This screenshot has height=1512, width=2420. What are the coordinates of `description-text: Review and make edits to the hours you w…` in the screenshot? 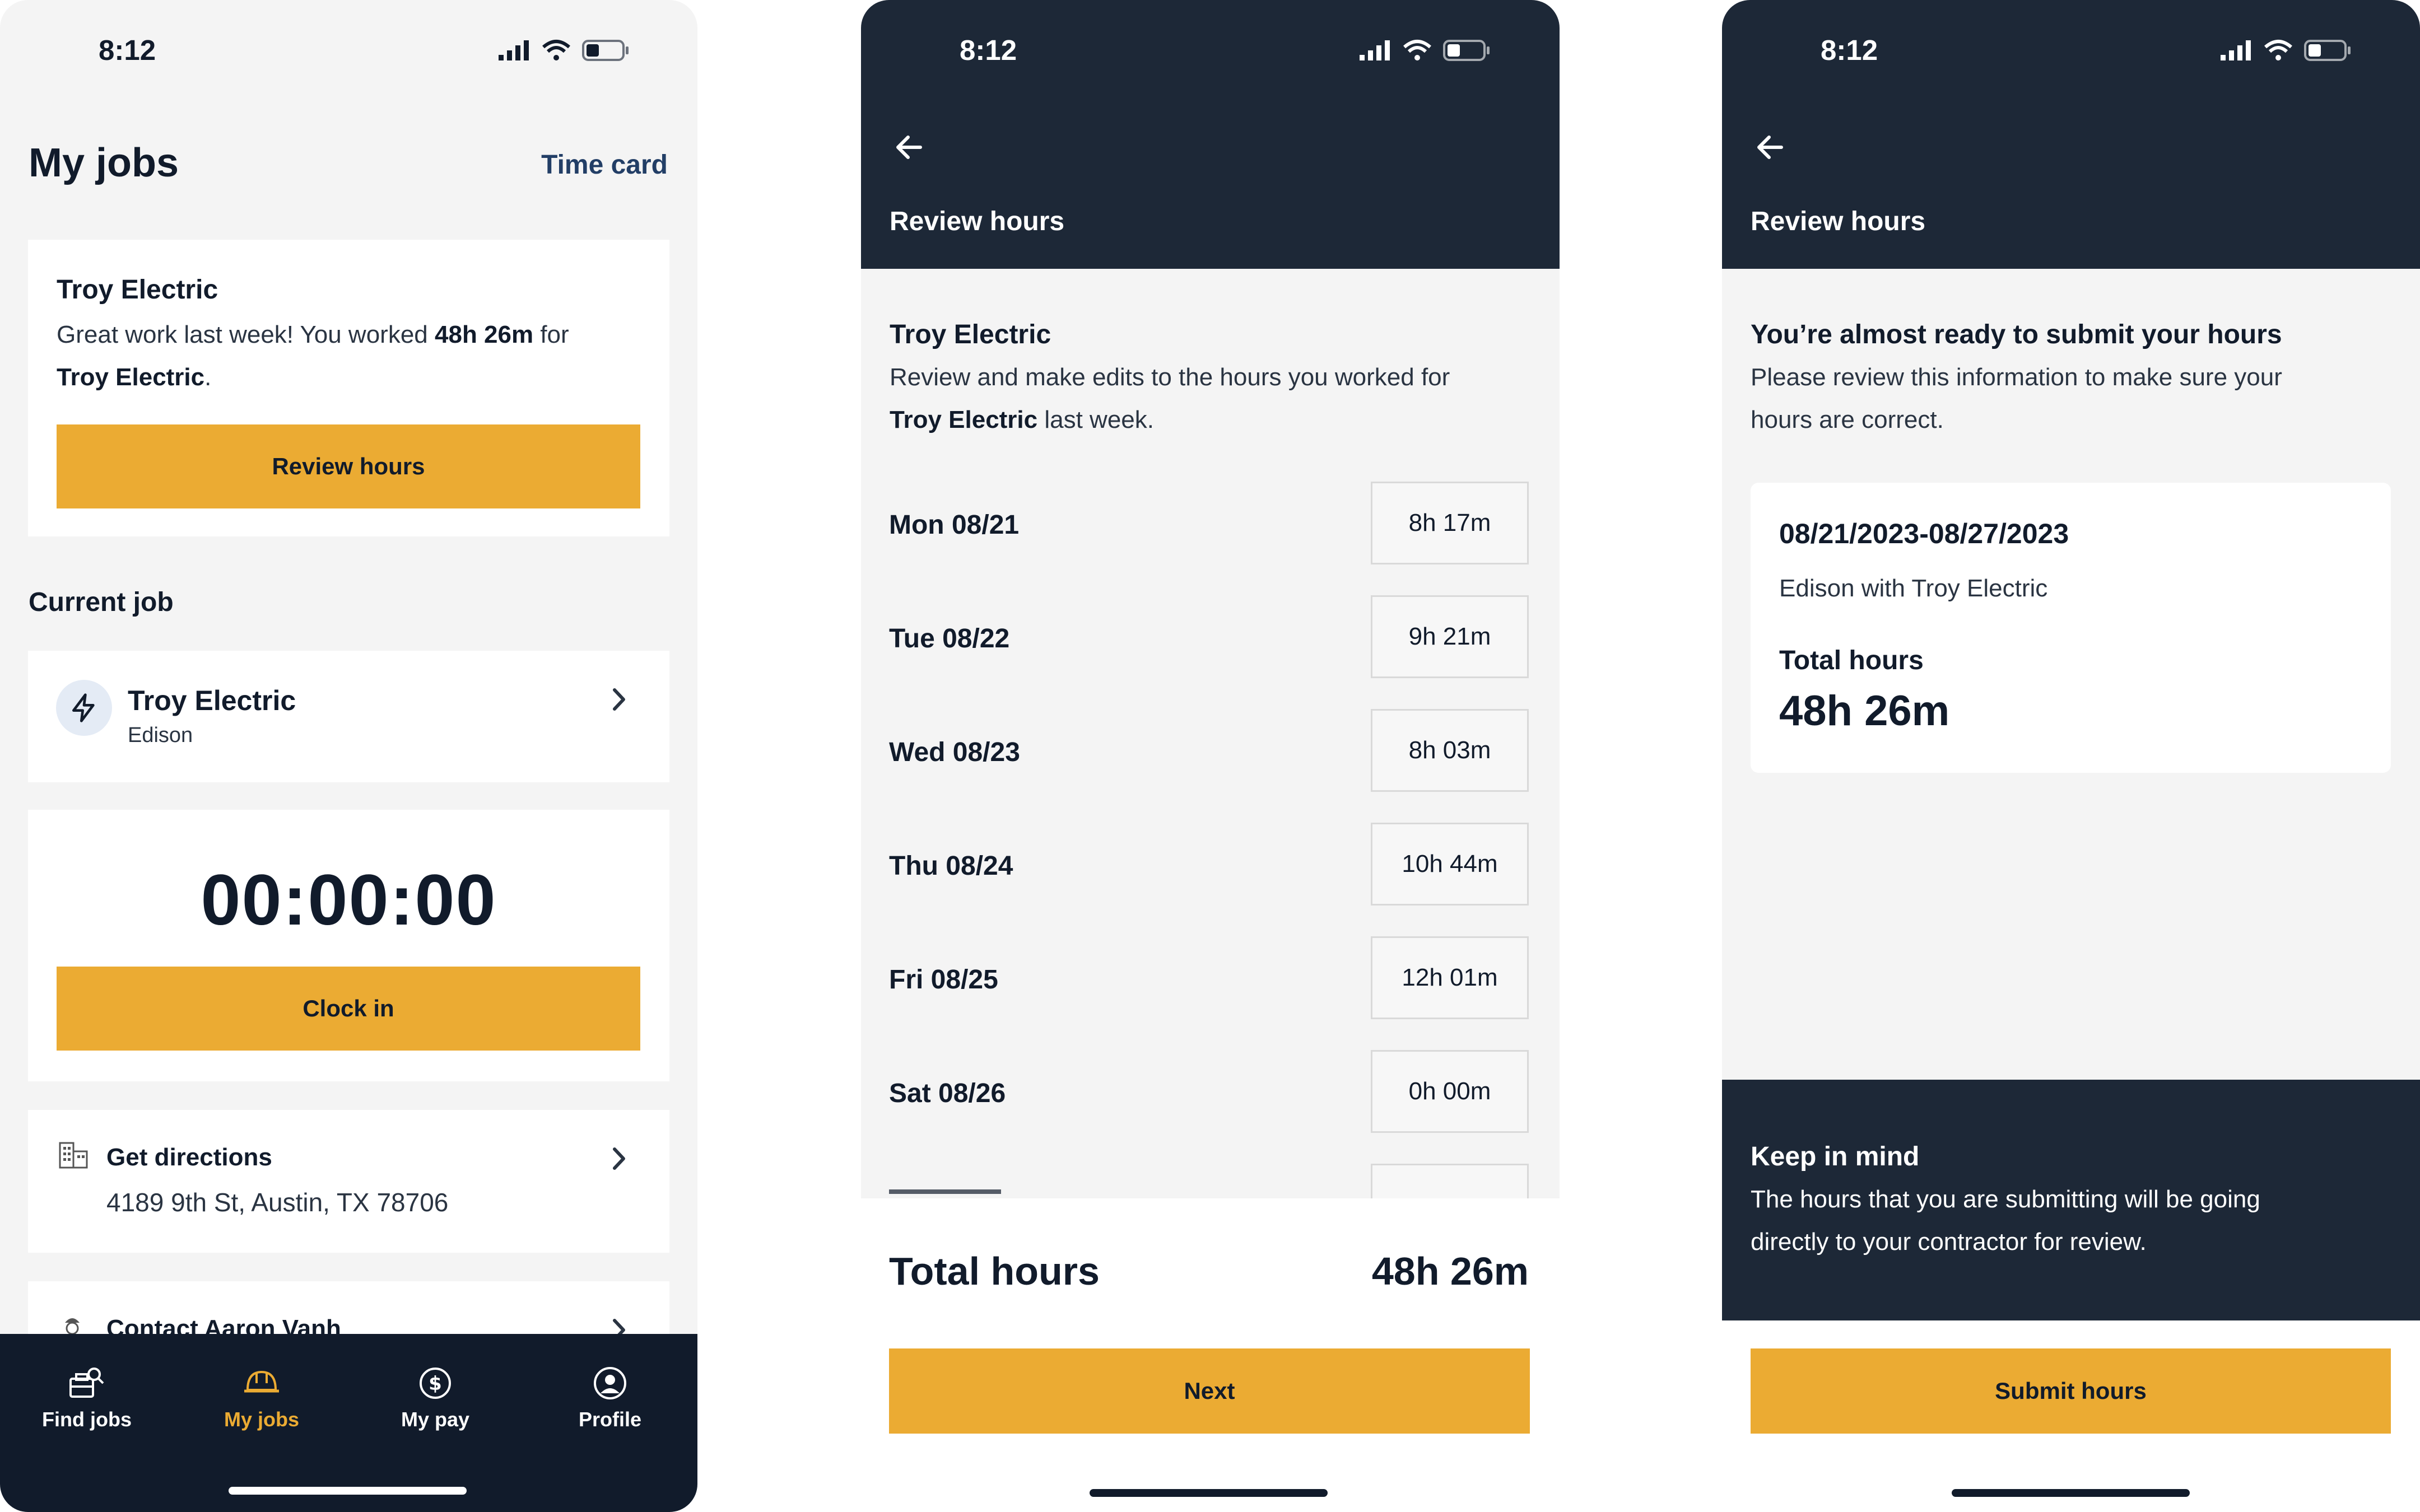 It's located at (1170, 377).